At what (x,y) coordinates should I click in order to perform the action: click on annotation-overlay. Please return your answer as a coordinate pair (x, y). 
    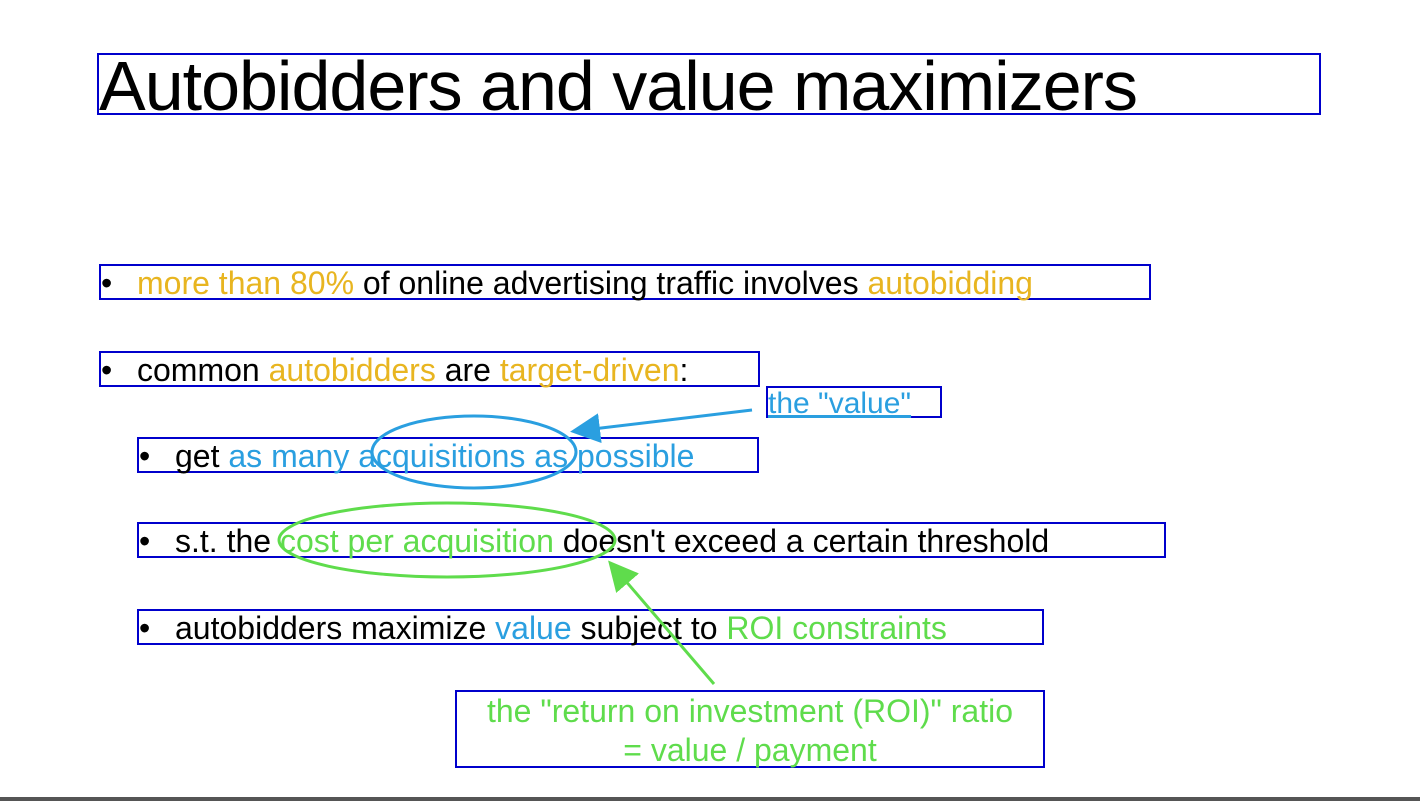
    Looking at the image, I should click on (515, 546).